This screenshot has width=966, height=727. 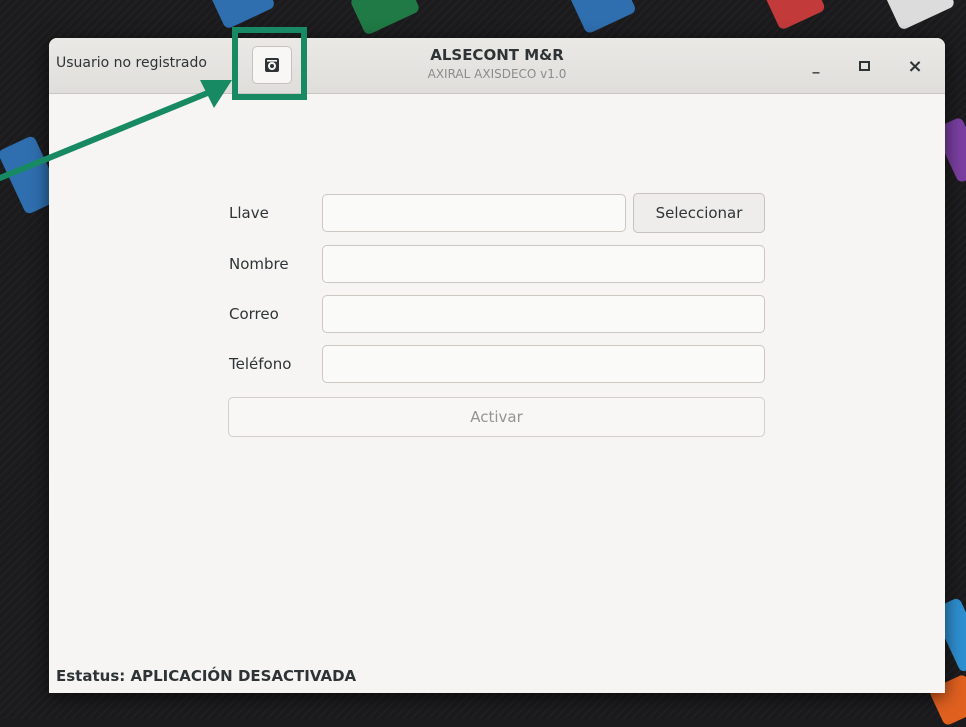 I want to click on key-input, so click(x=474, y=213).